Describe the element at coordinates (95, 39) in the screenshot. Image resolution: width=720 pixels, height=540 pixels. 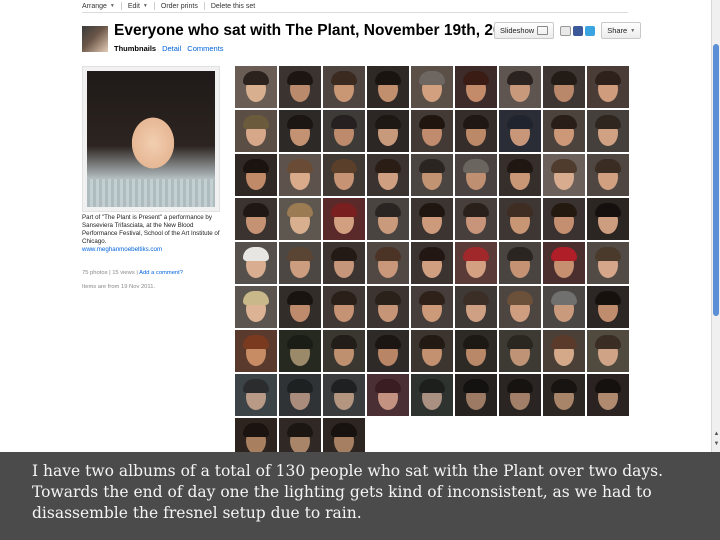
I see `set-thumbnail` at that location.